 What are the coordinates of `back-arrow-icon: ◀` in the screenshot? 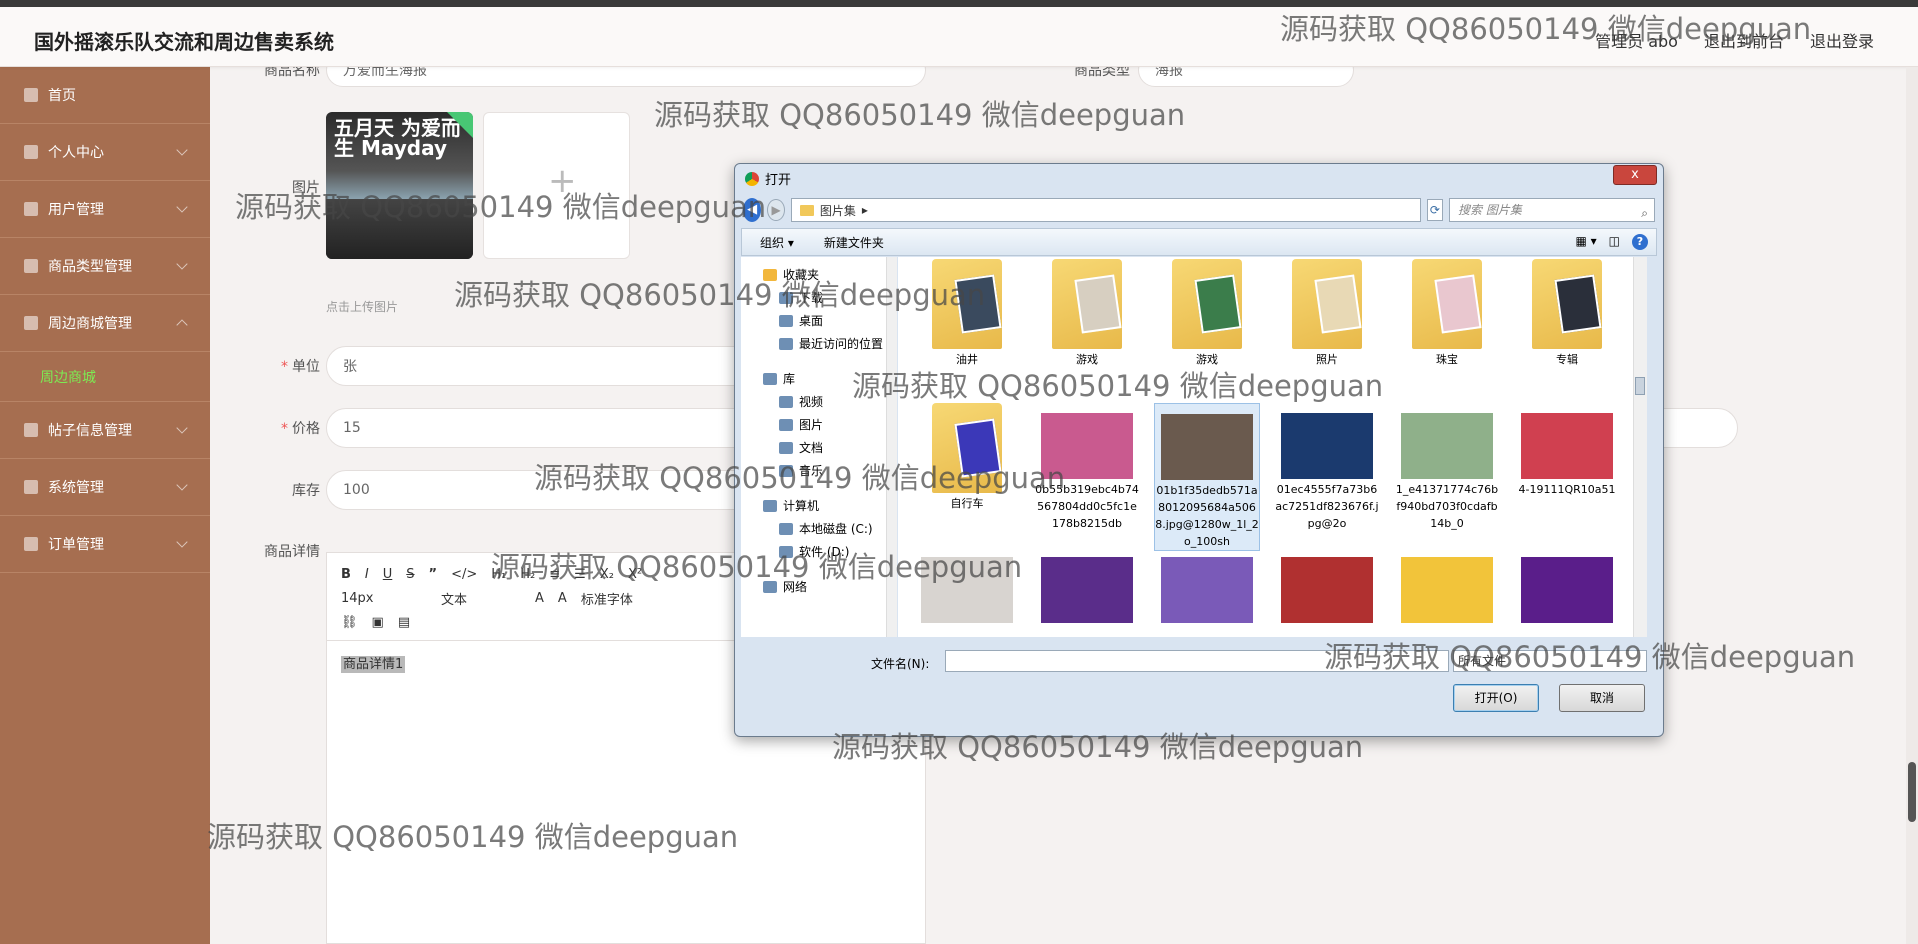 It's located at (752, 210).